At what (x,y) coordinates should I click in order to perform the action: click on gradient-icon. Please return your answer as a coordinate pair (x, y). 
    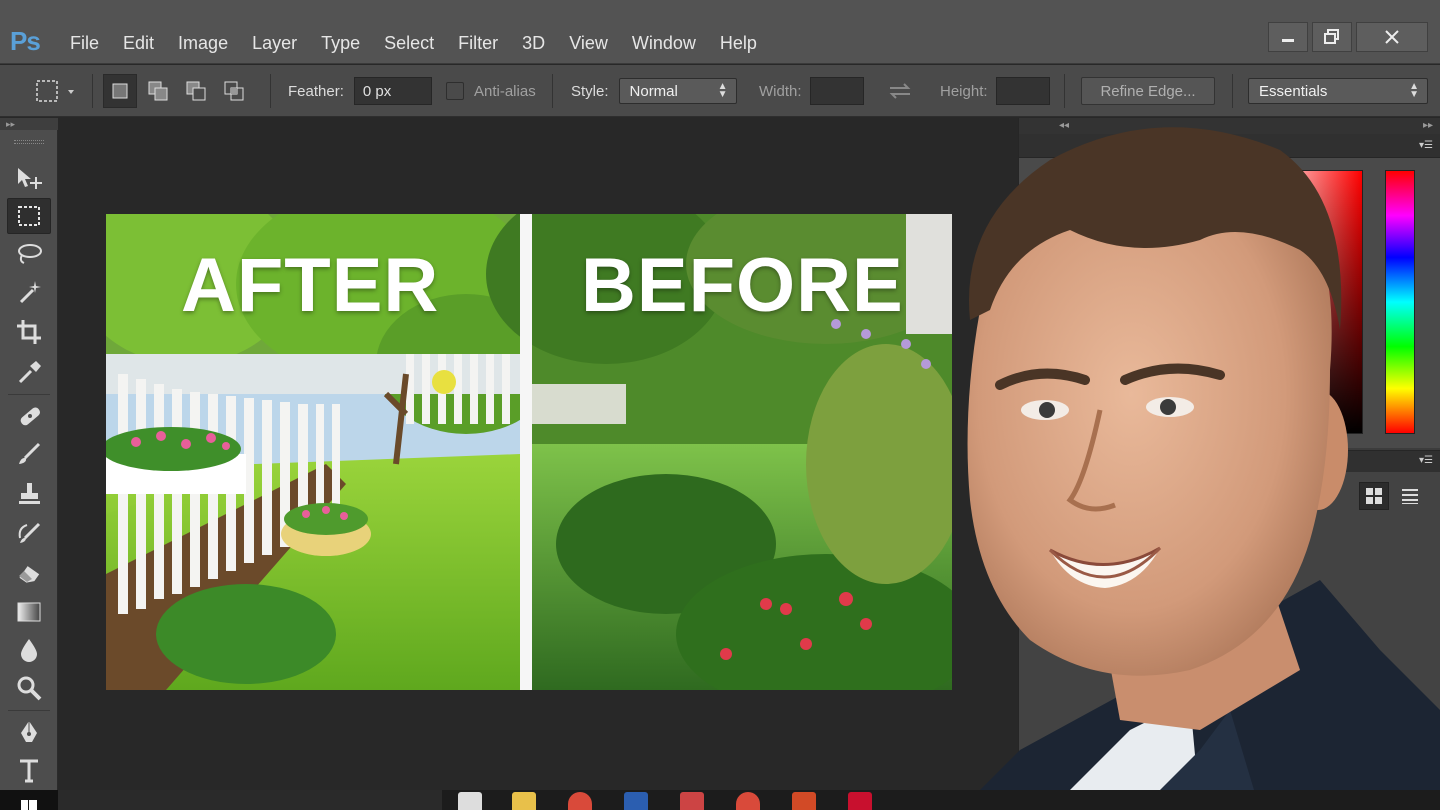
    Looking at the image, I should click on (29, 612).